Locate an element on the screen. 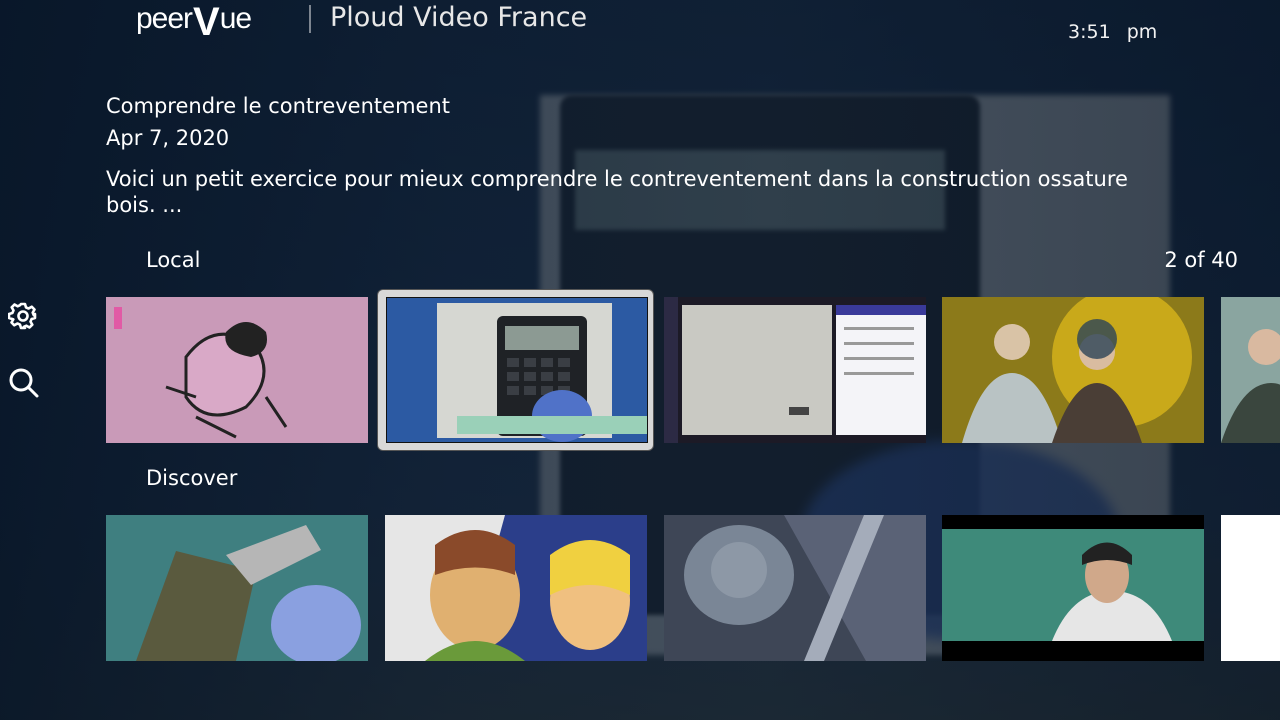 The width and height of the screenshot is (1280, 720). row-counter: 2 of 40 is located at coordinates (1201, 260).